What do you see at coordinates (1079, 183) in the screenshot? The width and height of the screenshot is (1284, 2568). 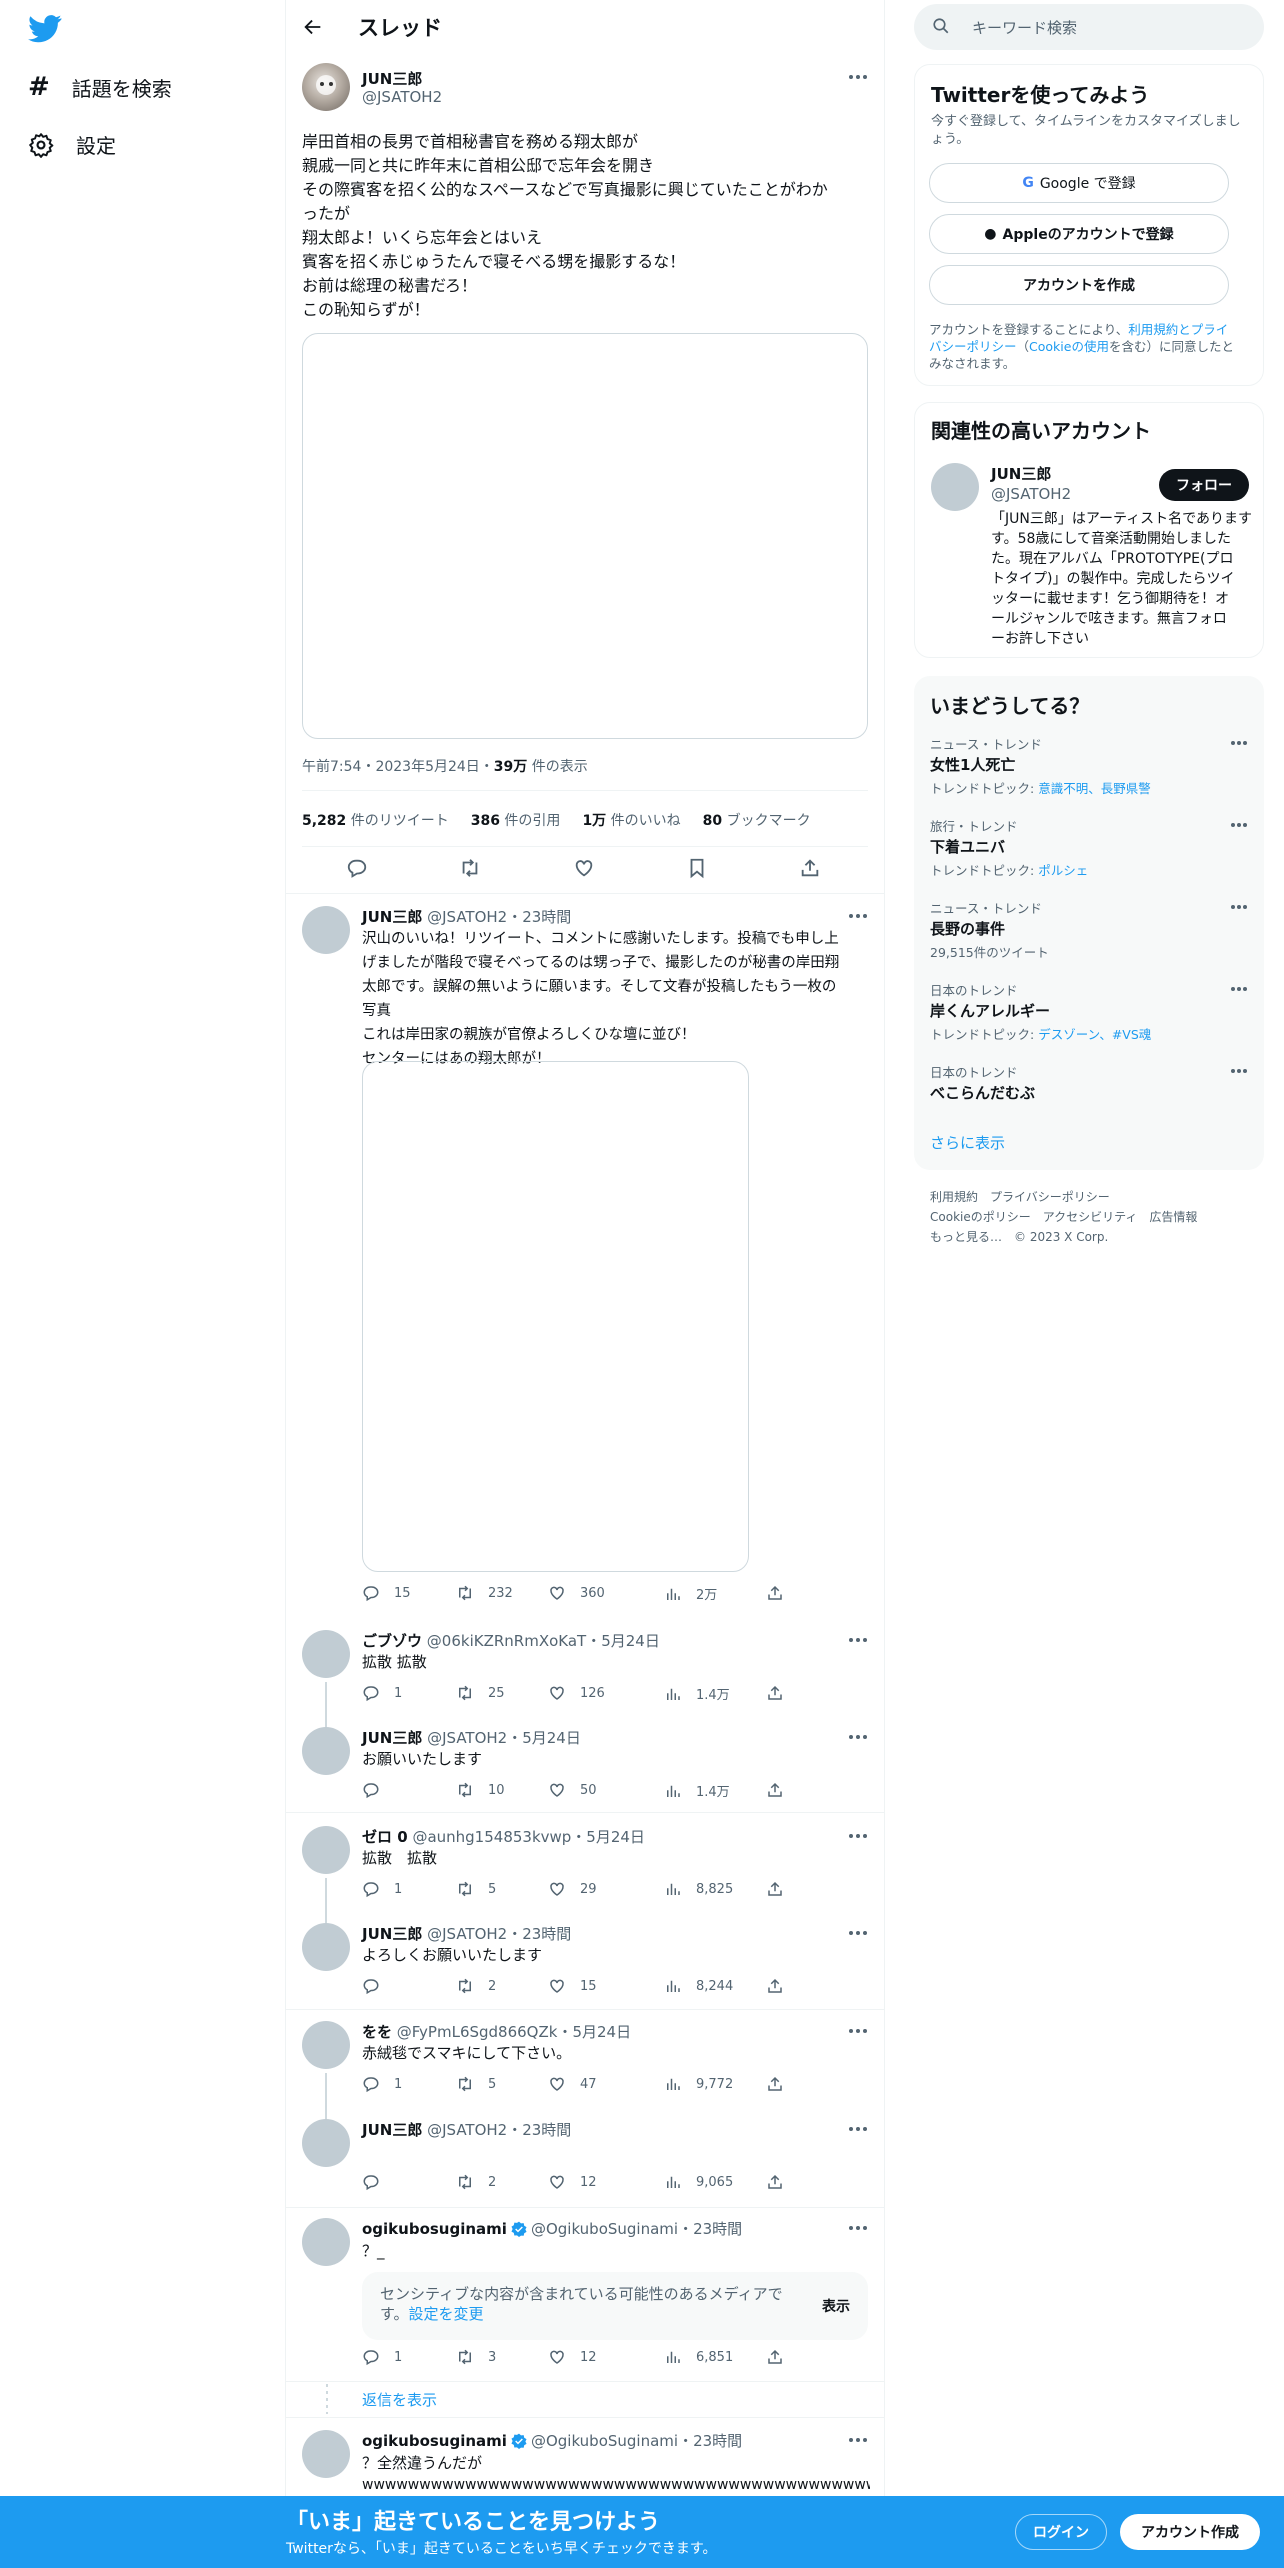 I see `google-signup-button: G Google で登録` at bounding box center [1079, 183].